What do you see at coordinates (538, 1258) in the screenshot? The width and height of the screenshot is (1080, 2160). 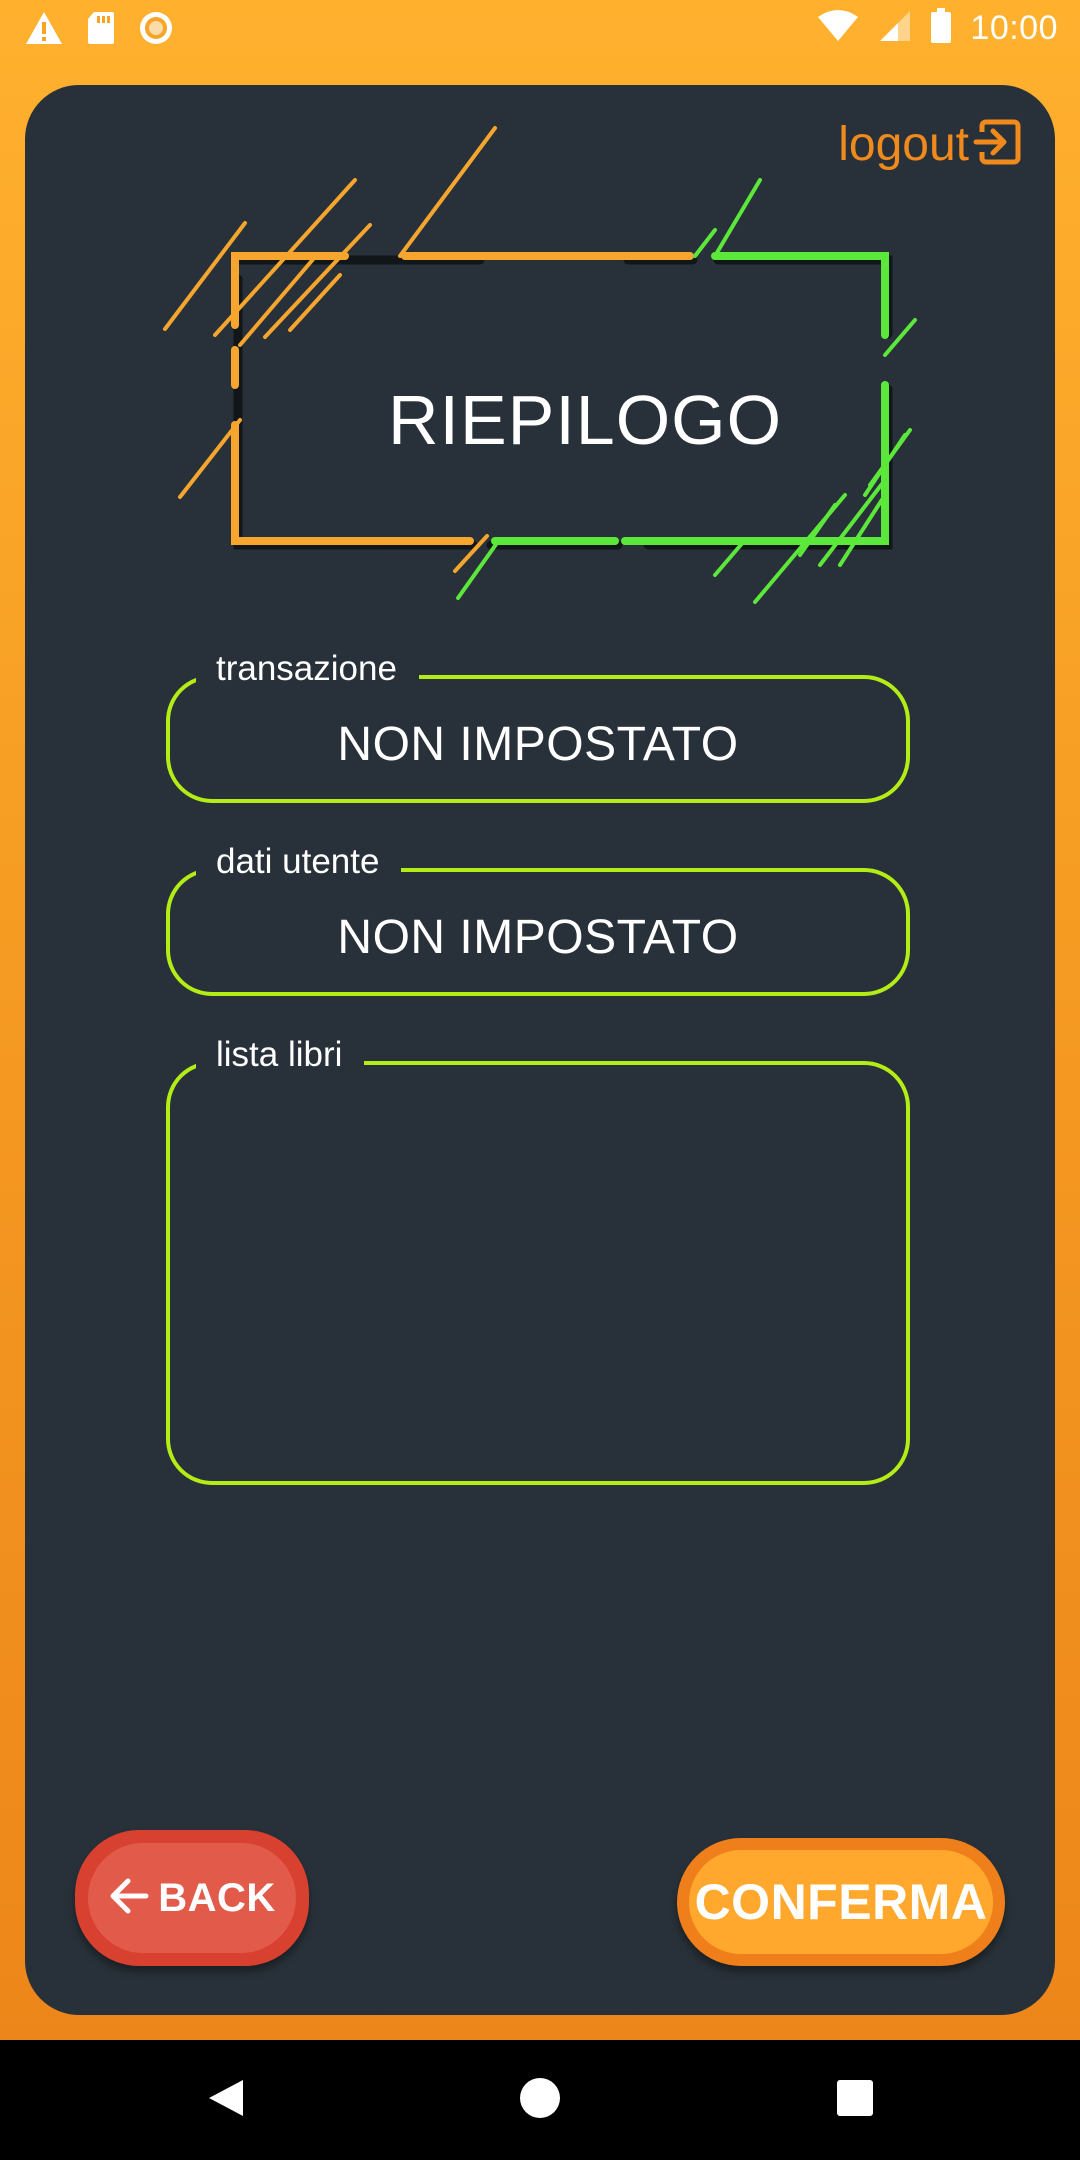 I see `book-list-field: lista libri` at bounding box center [538, 1258].